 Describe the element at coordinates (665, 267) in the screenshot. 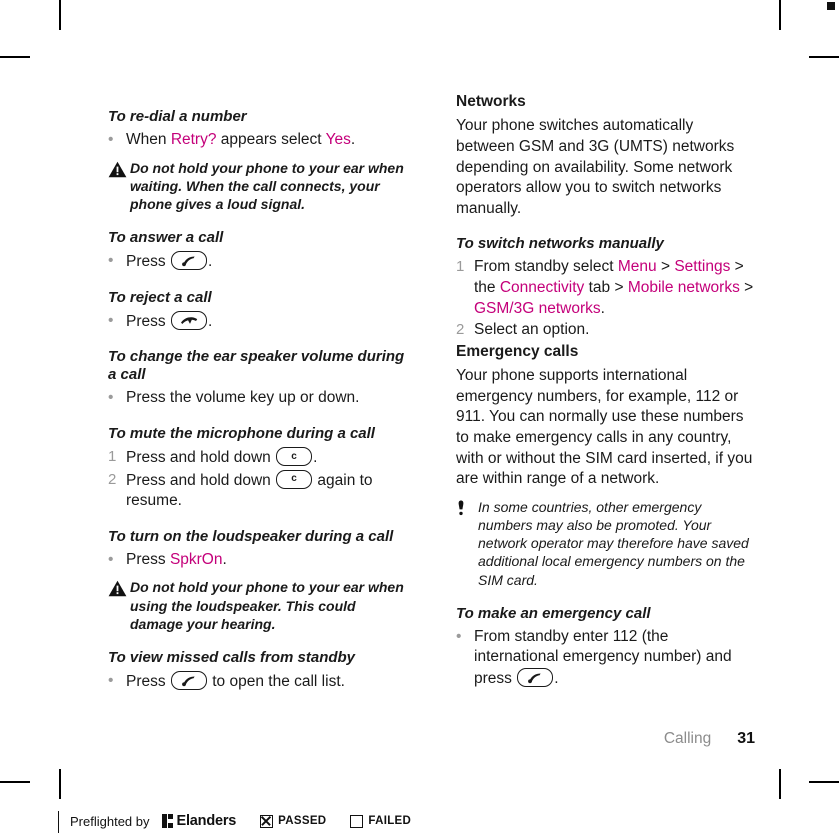

I see `text-run: >` at that location.